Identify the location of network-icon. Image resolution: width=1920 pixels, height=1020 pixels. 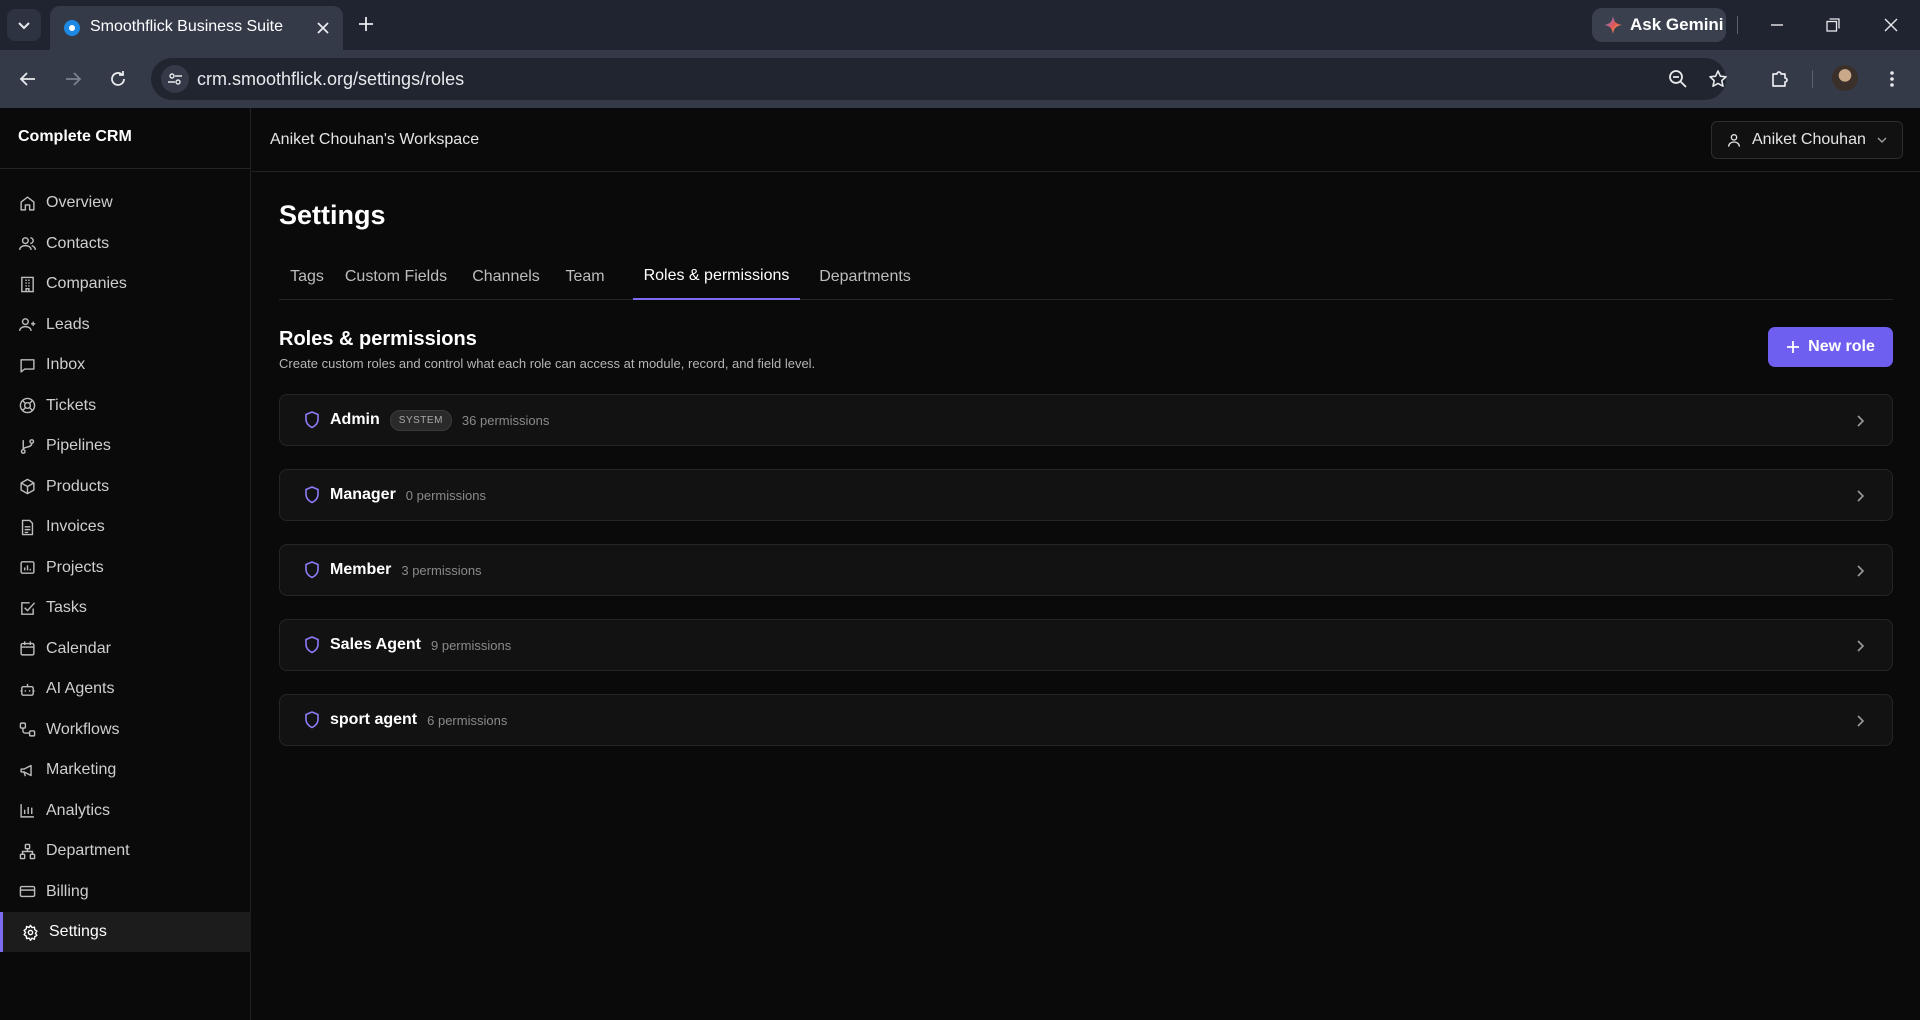
(27, 851).